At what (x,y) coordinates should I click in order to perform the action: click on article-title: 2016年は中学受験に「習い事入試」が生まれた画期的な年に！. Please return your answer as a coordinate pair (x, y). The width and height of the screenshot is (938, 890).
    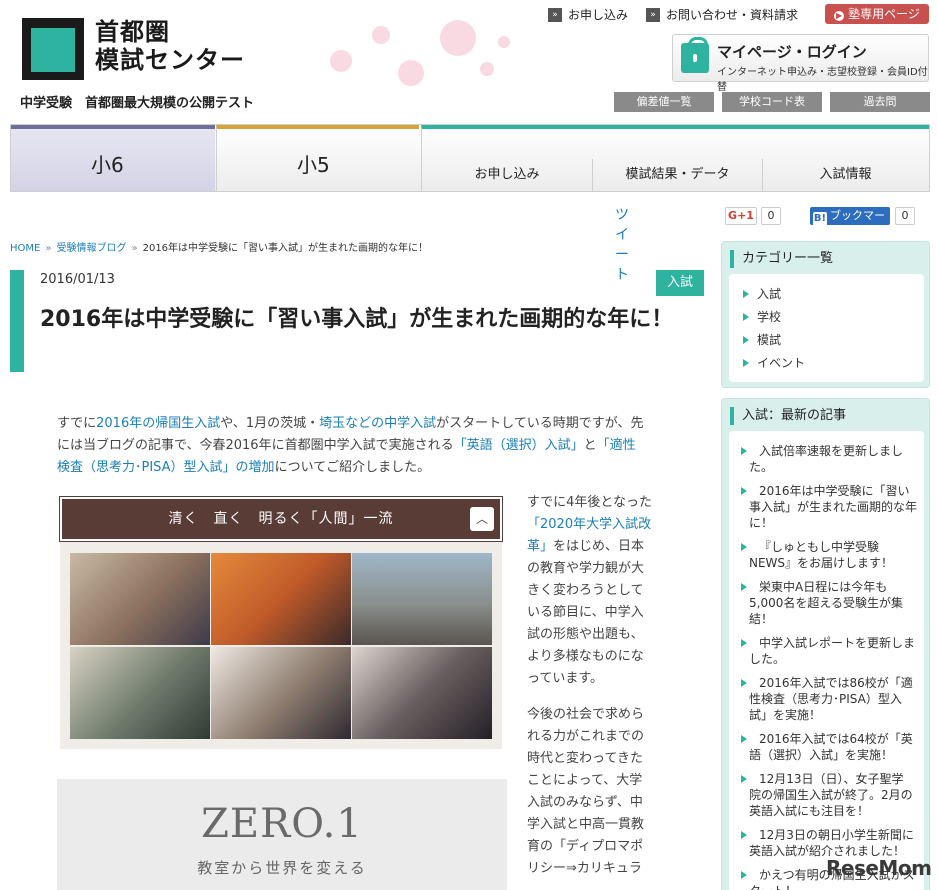
    Looking at the image, I should click on (357, 319).